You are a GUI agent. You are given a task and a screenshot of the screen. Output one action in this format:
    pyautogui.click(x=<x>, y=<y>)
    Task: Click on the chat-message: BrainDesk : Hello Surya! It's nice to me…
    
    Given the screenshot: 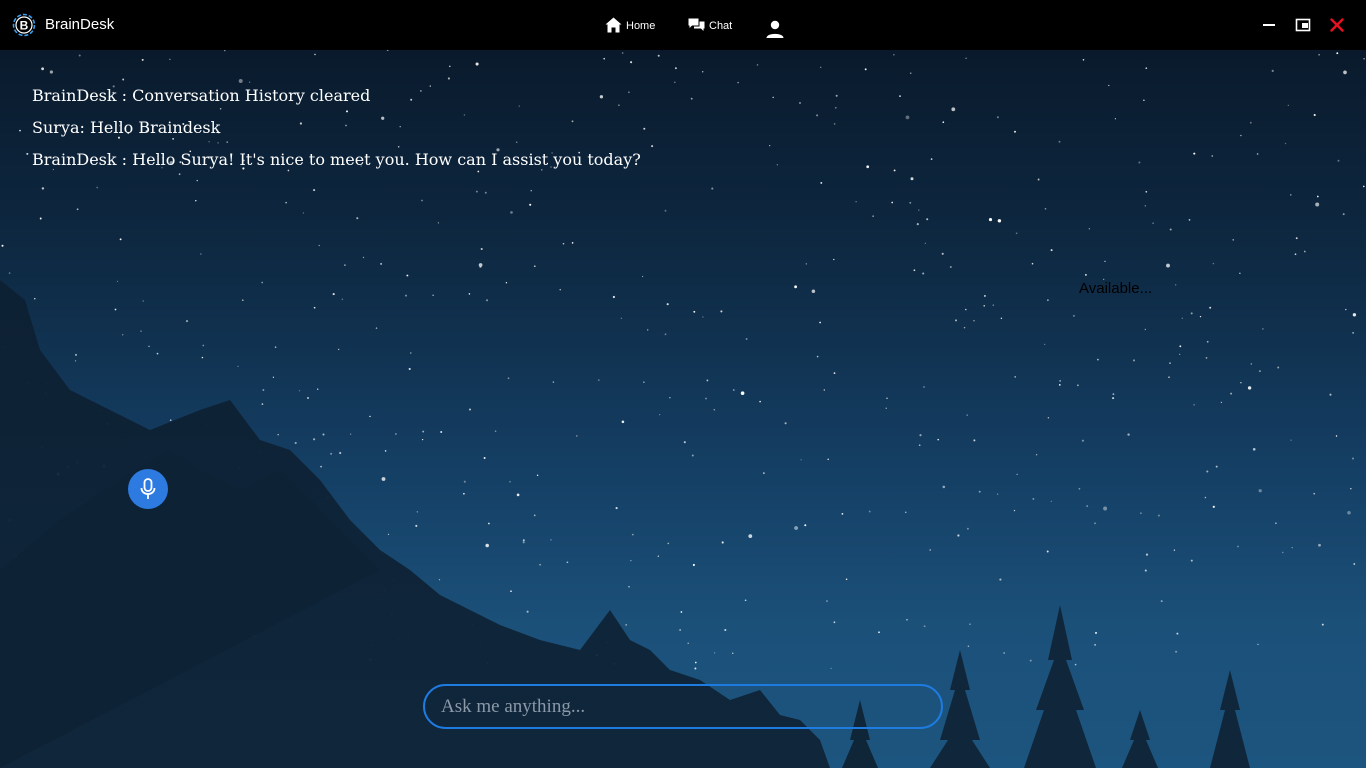 What is the action you would take?
    pyautogui.click(x=336, y=159)
    